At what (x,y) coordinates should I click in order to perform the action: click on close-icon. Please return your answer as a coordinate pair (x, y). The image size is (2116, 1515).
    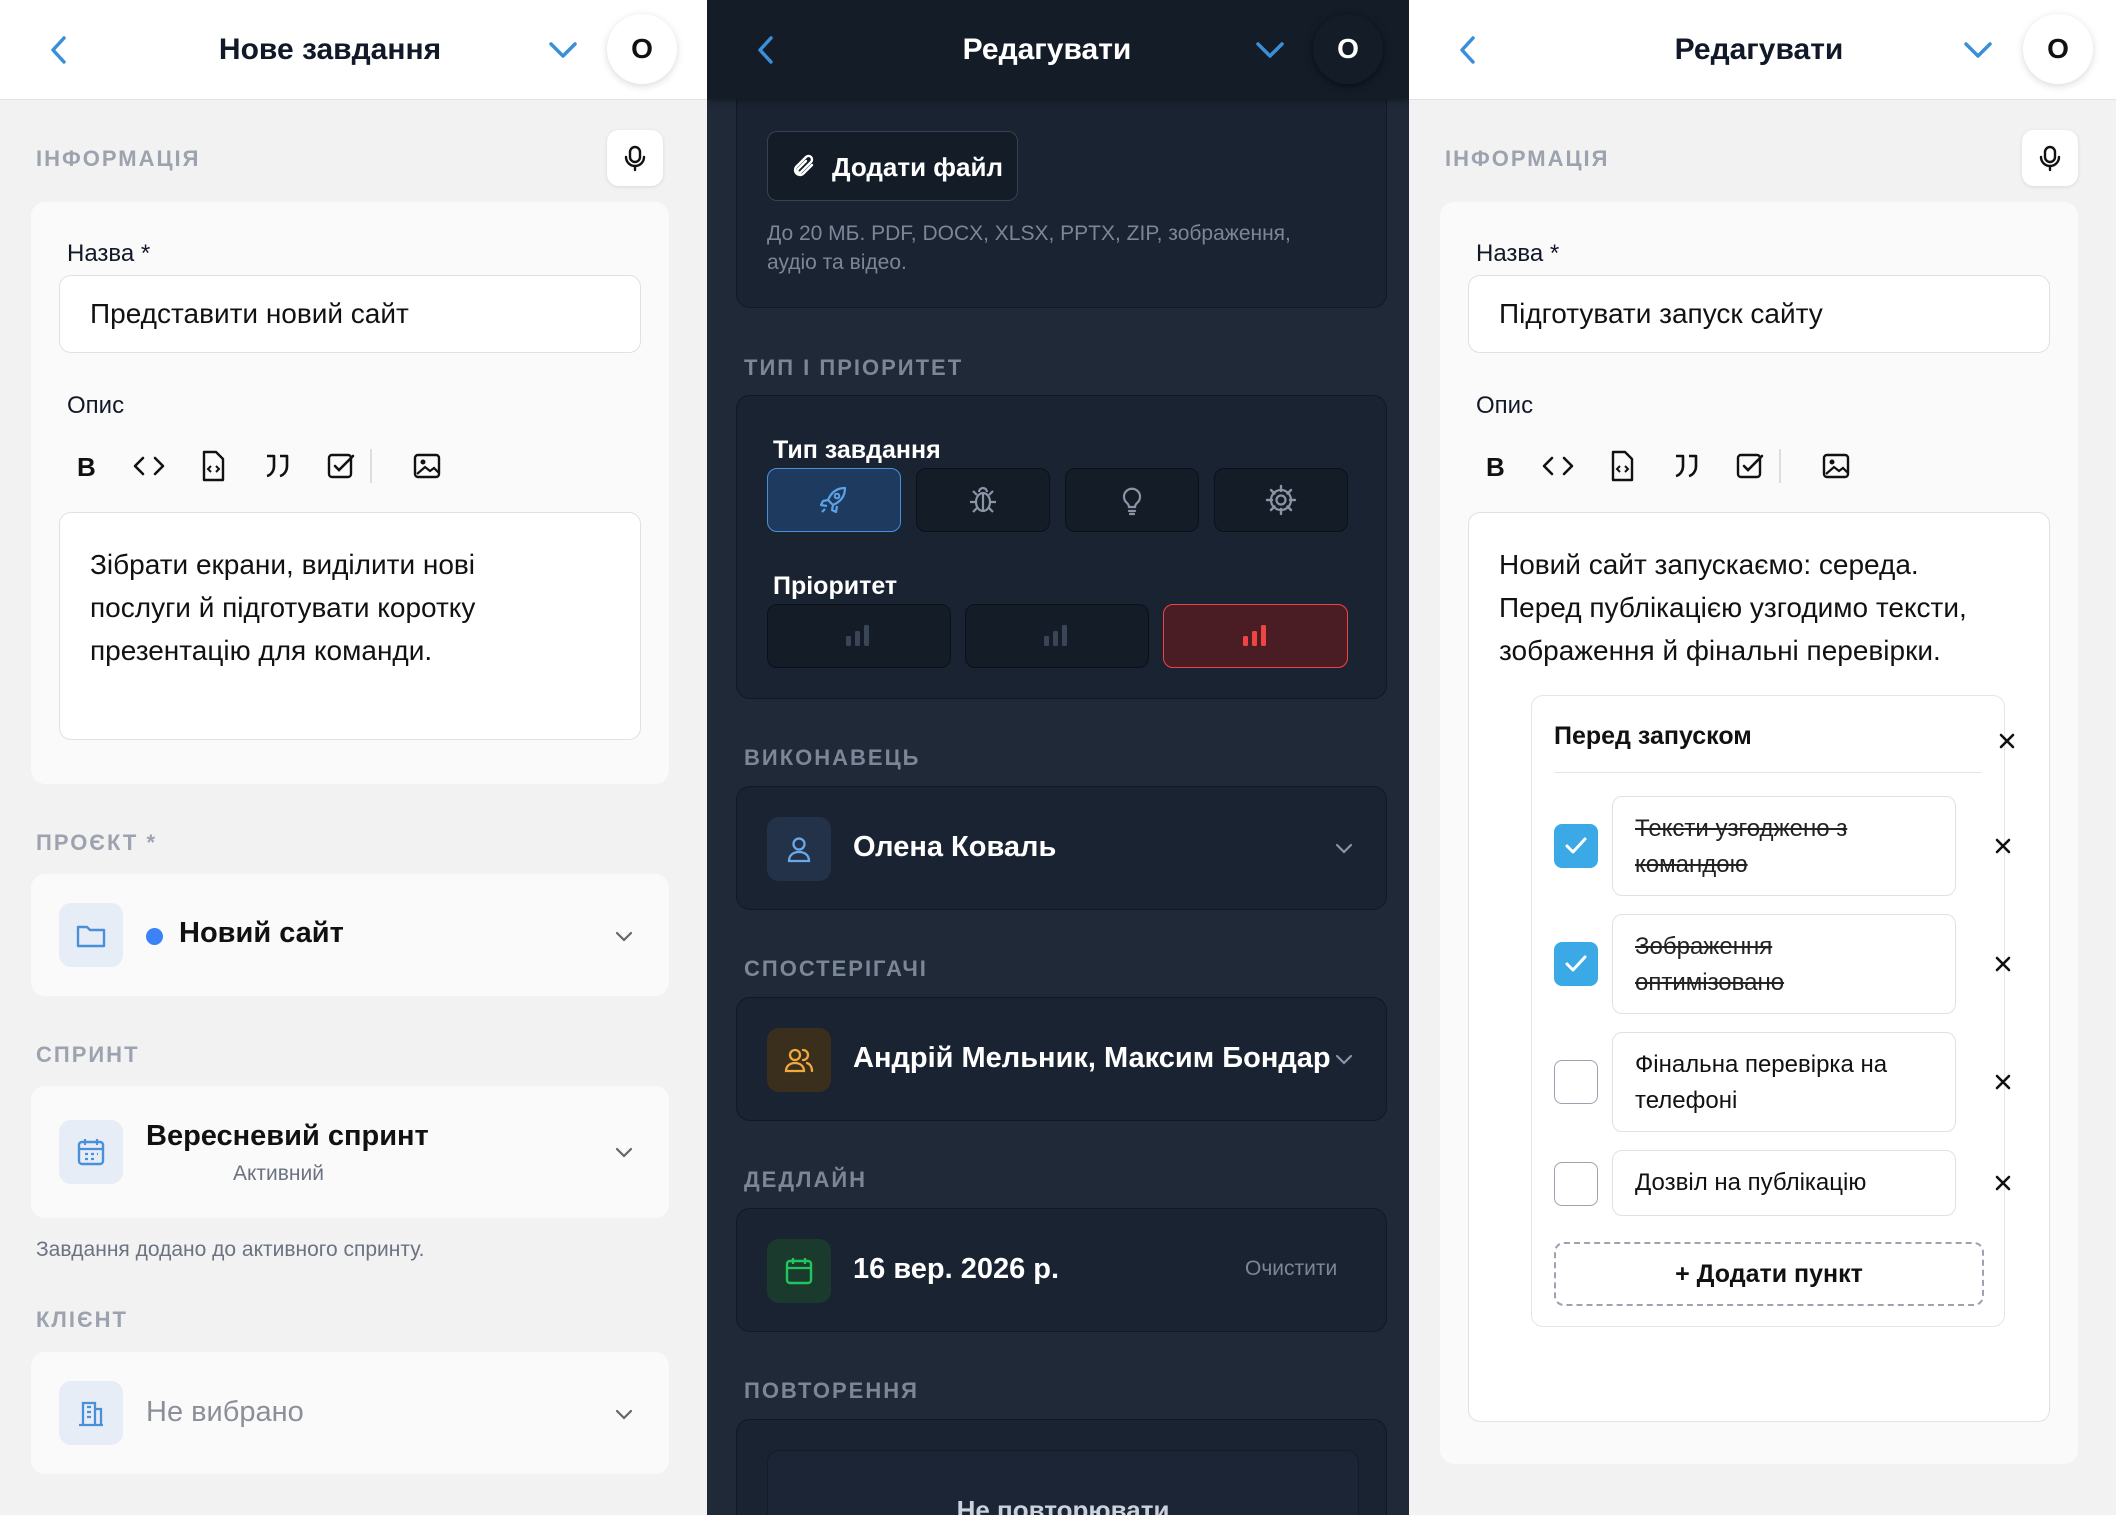
    Looking at the image, I should click on (2007, 741).